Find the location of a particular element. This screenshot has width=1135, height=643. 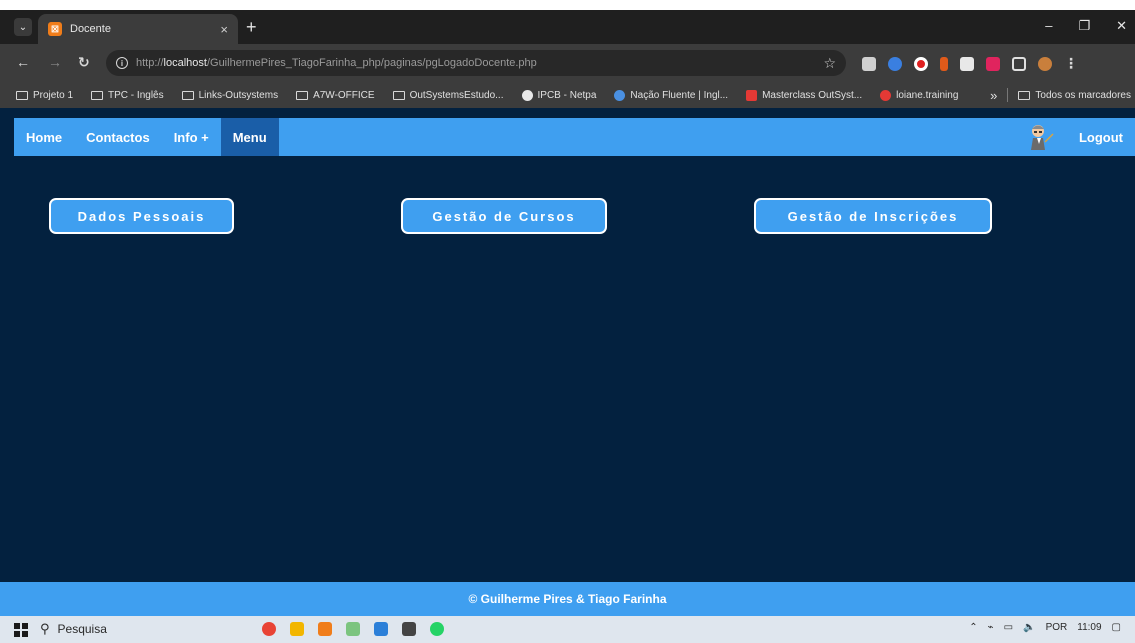

system-tray: ⌃ ⌁ ▭ 🔈 POR 11:09 ▢ is located at coordinates (1045, 627).